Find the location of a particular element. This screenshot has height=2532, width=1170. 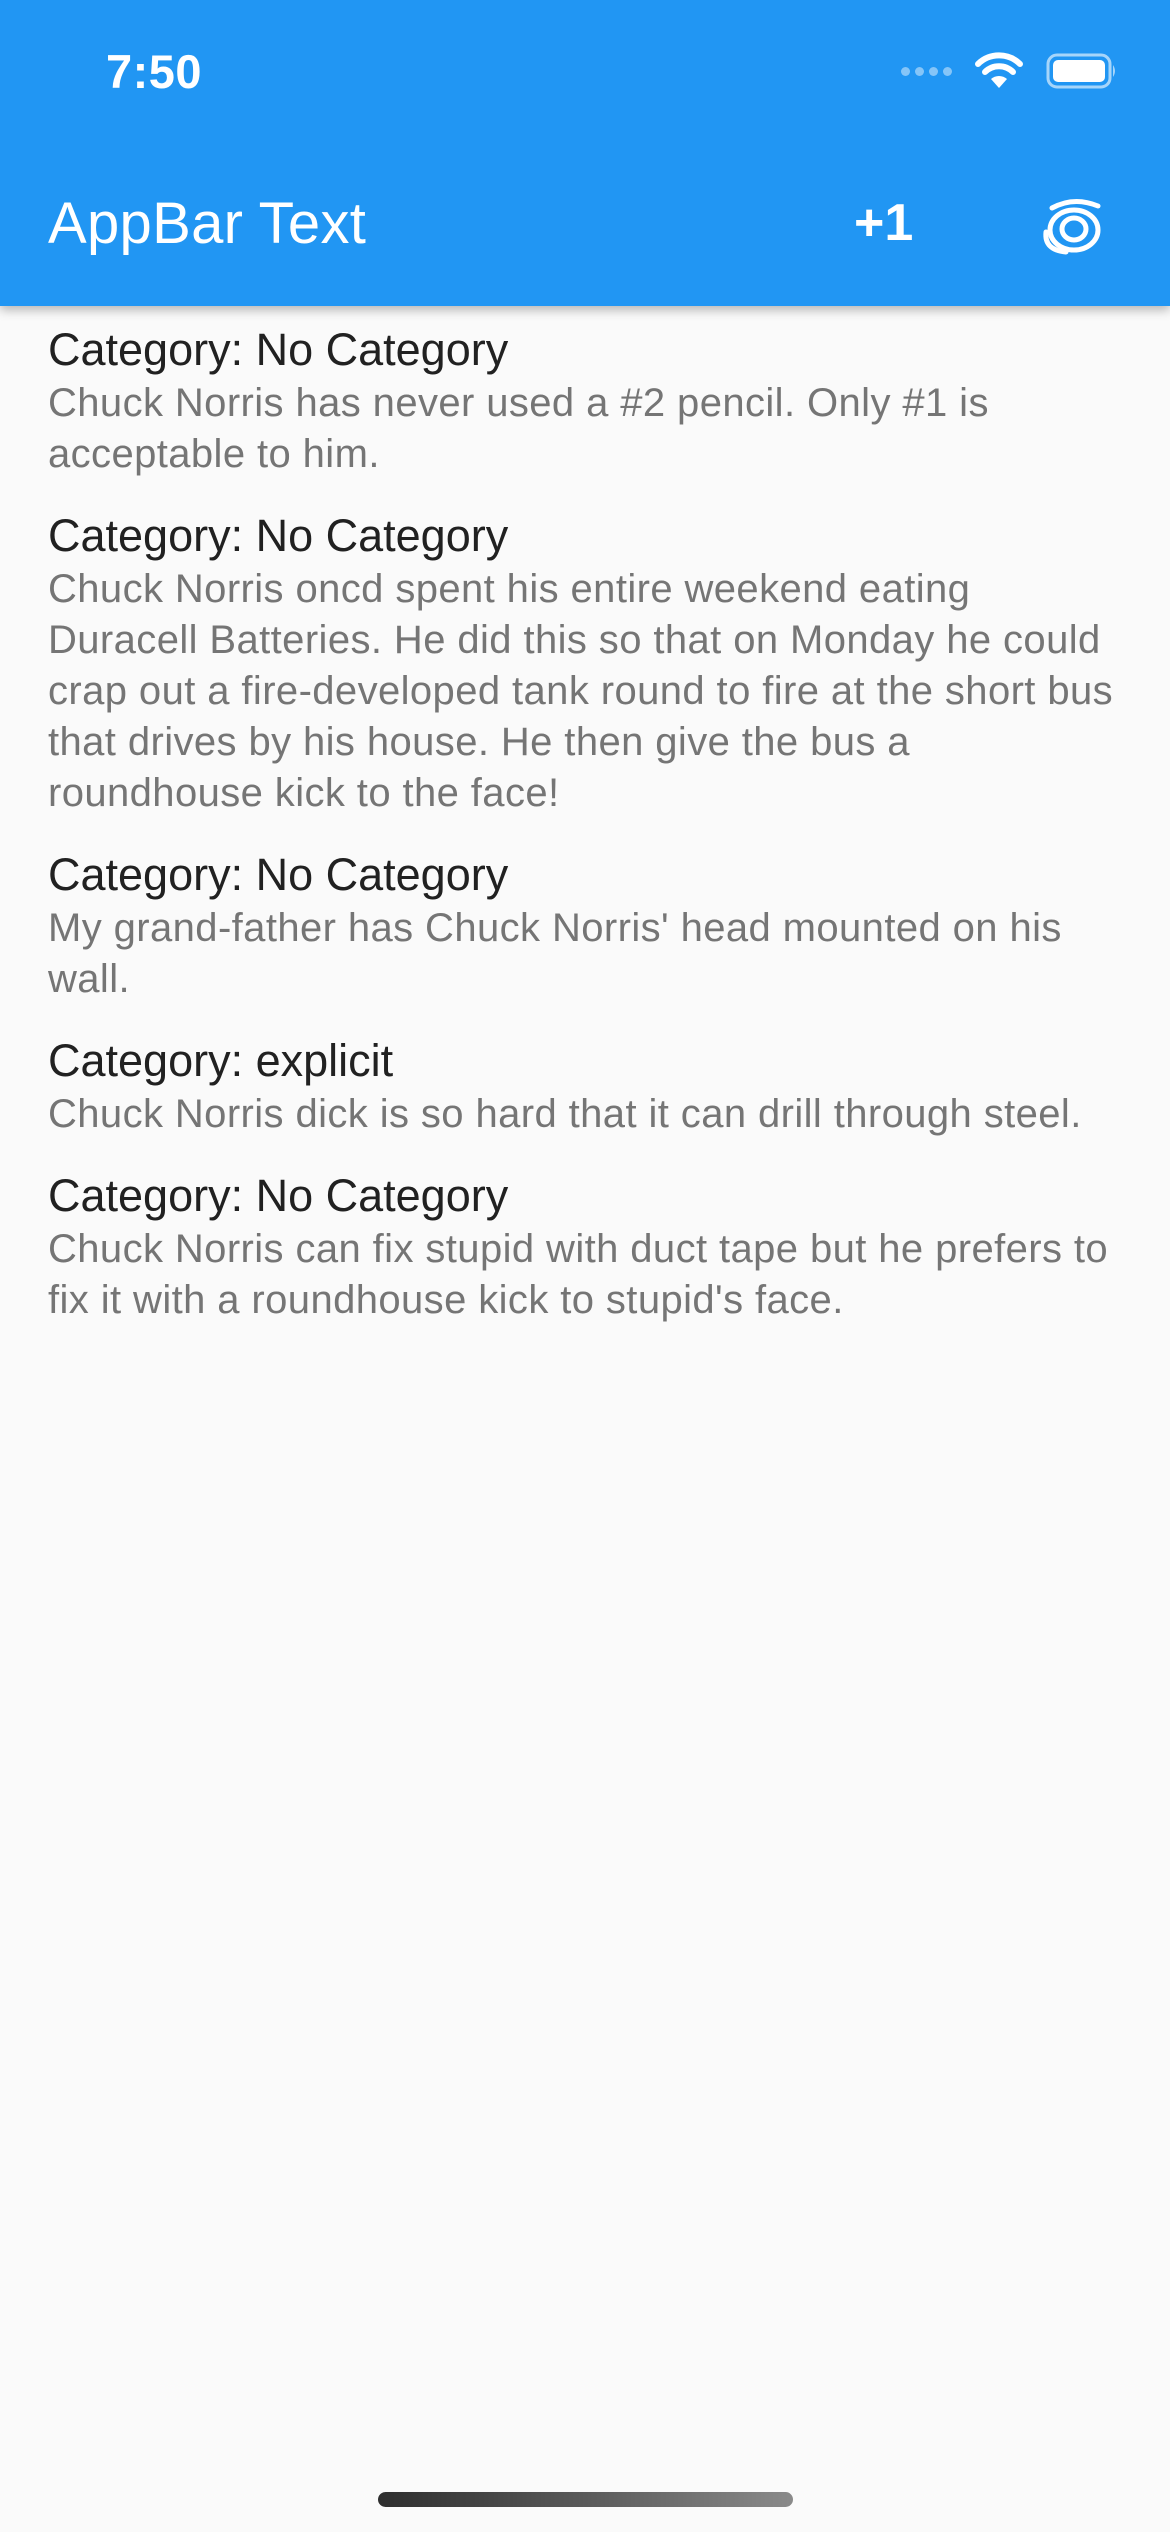

cellular-signal-icon is located at coordinates (926, 71).